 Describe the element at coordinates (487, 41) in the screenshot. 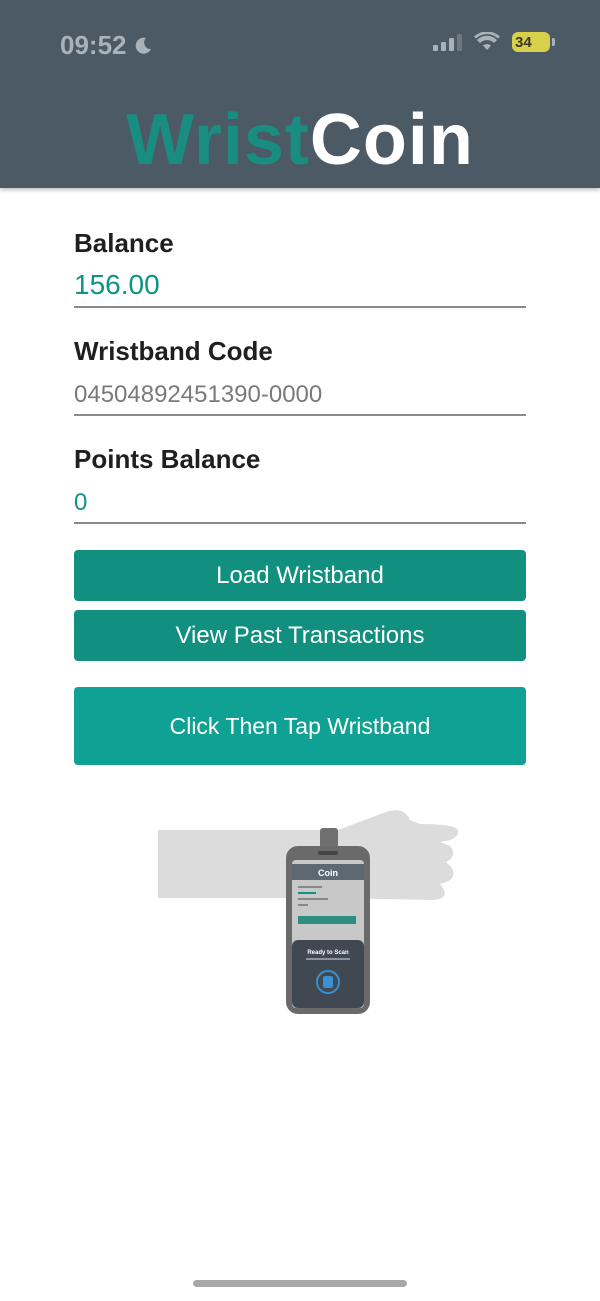

I see `wifi-icon` at that location.